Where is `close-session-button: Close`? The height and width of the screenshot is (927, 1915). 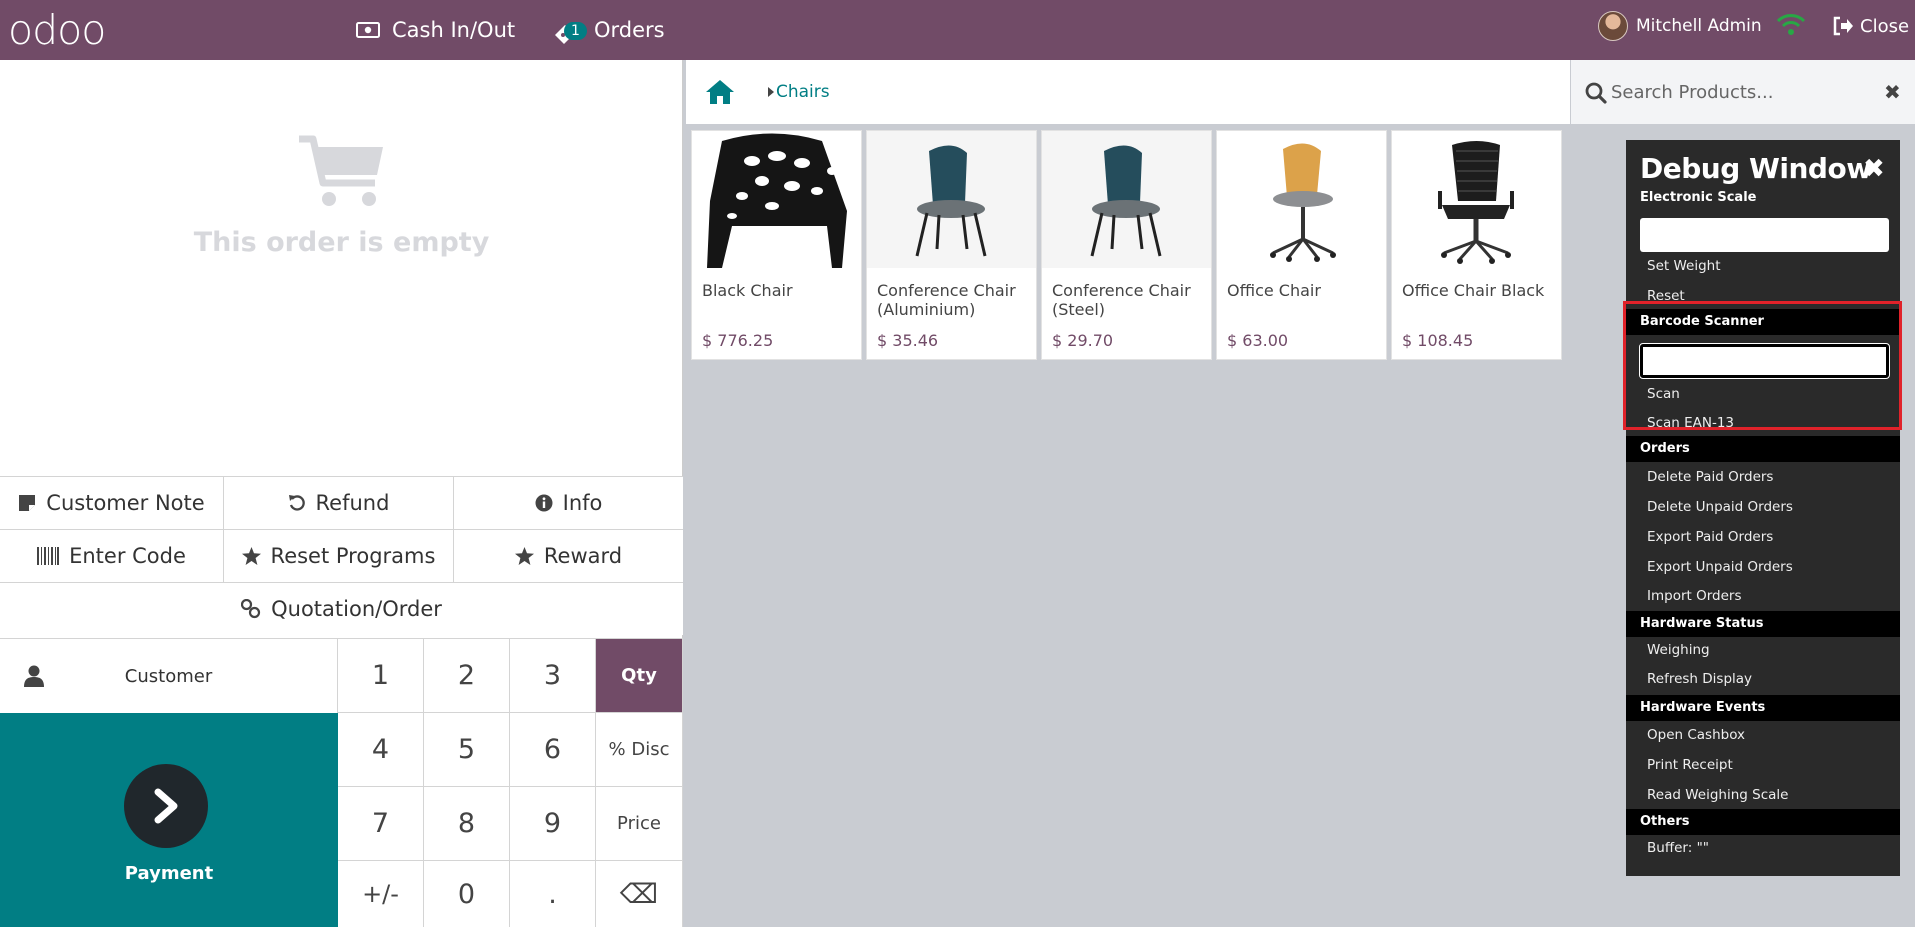
close-session-button: Close is located at coordinates (1870, 26).